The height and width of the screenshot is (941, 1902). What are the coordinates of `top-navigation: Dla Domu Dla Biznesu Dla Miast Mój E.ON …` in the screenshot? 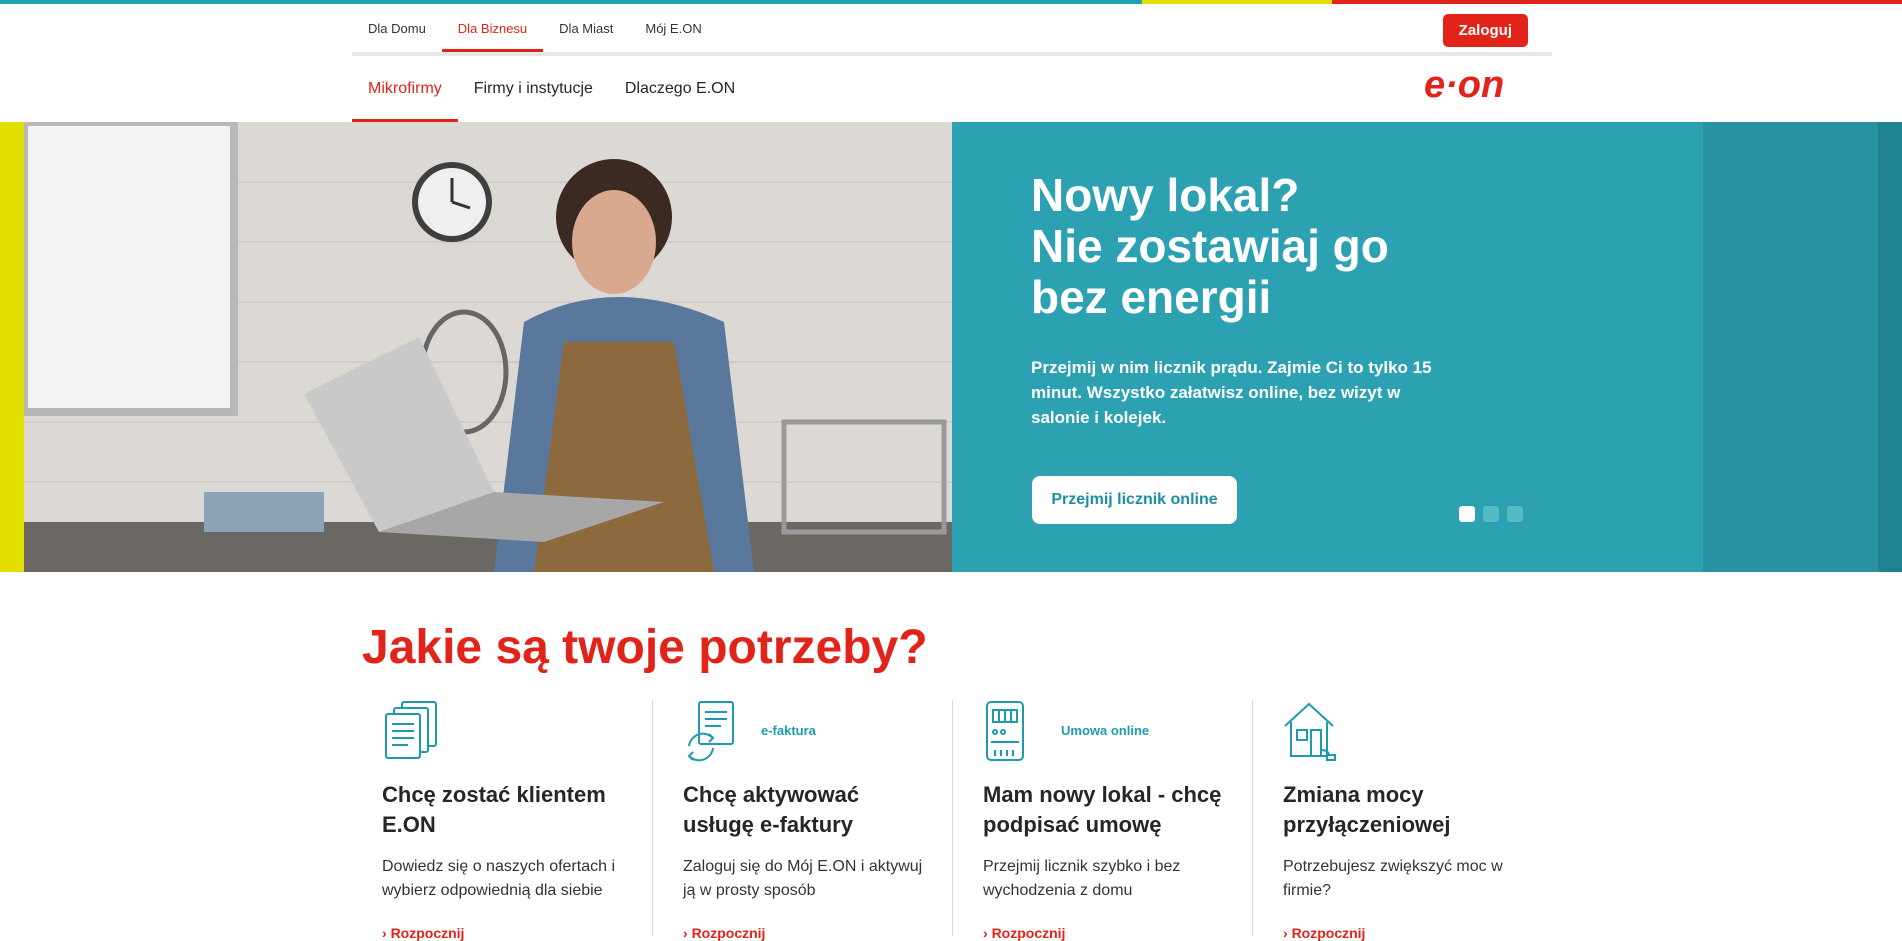 It's located at (952, 30).